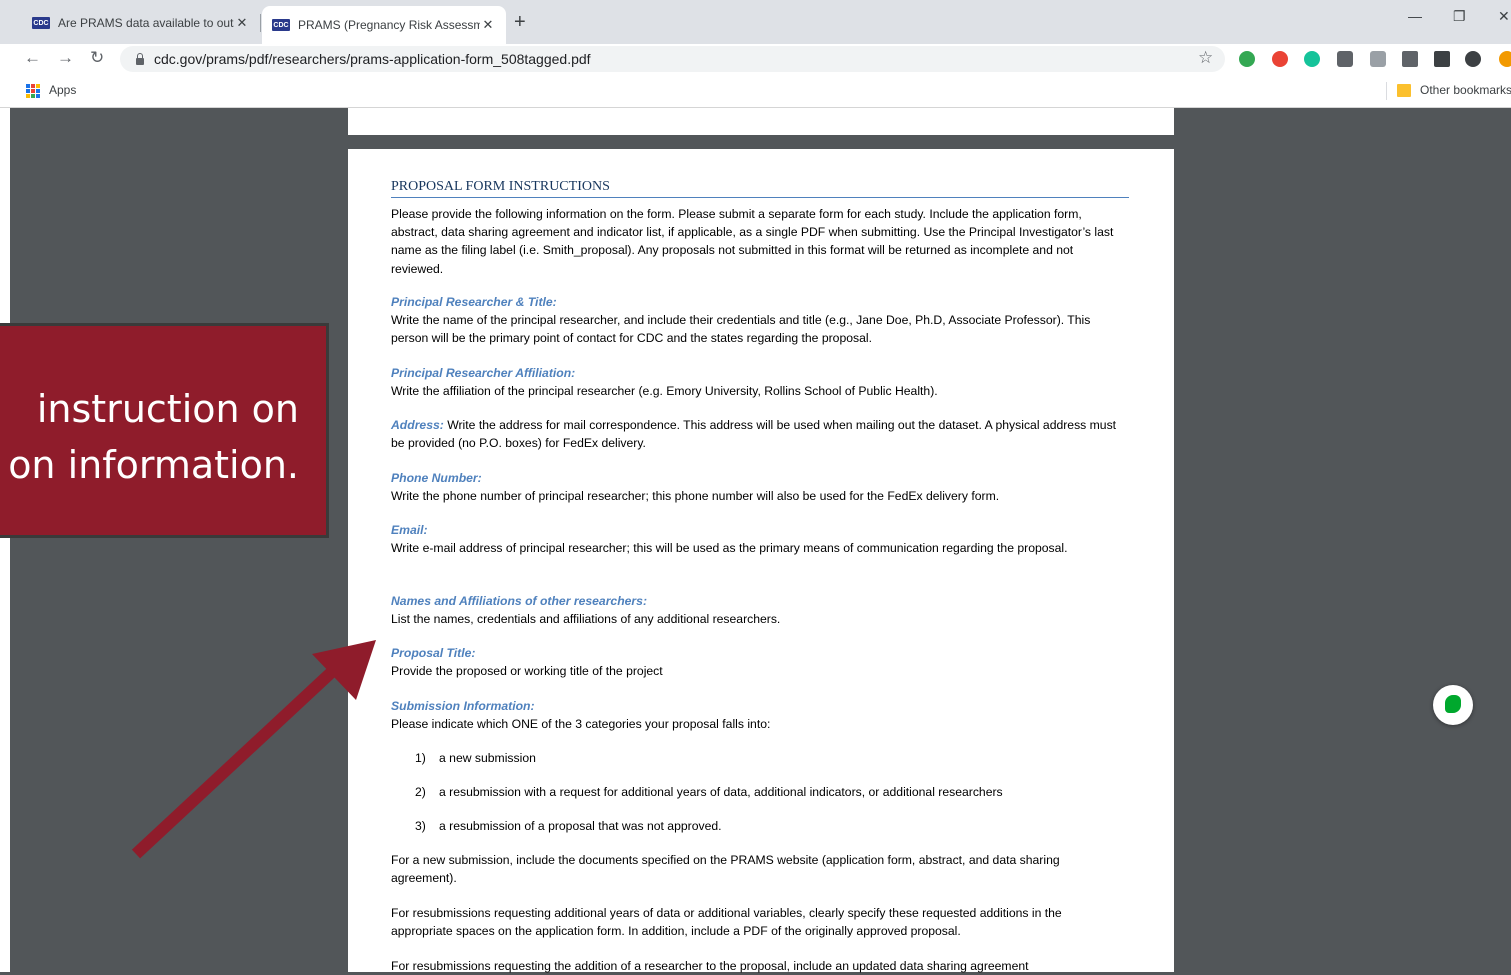  Describe the element at coordinates (1453, 705) in the screenshot. I see `evernote-clipper-button` at that location.